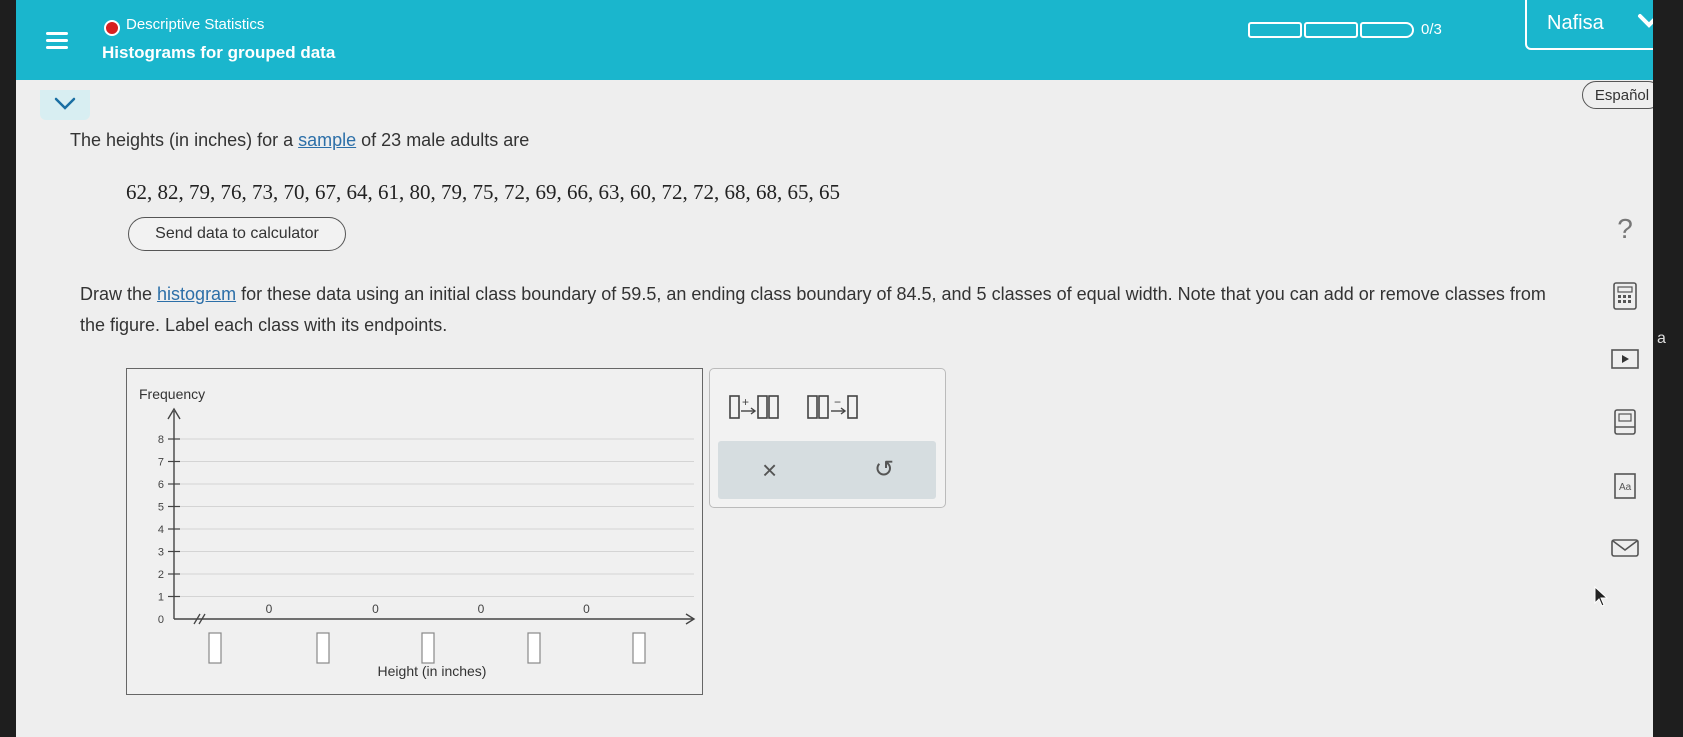 Image resolution: width=1683 pixels, height=737 pixels. I want to click on sample-link: sample, so click(327, 140).